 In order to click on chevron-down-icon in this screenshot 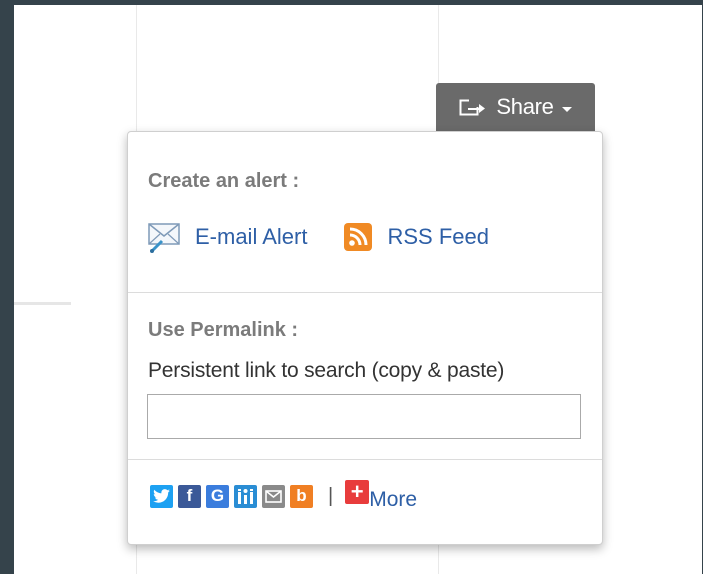, I will do `click(566, 109)`.